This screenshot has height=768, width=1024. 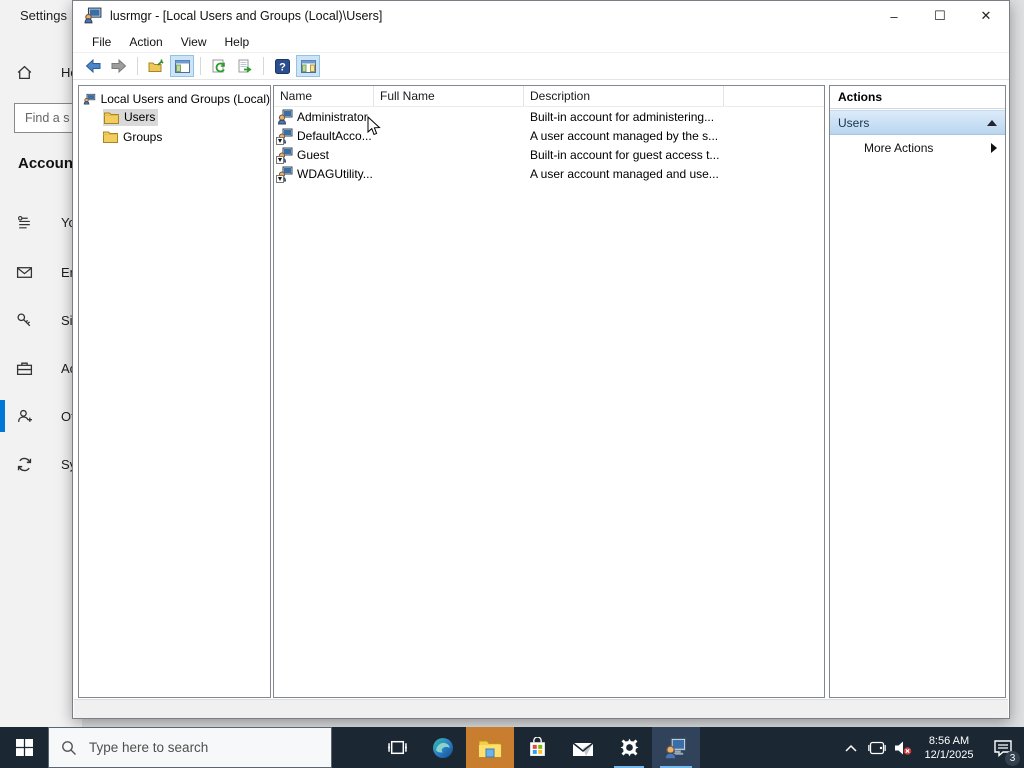 I want to click on settings-selected-indicator, so click(x=2, y=416).